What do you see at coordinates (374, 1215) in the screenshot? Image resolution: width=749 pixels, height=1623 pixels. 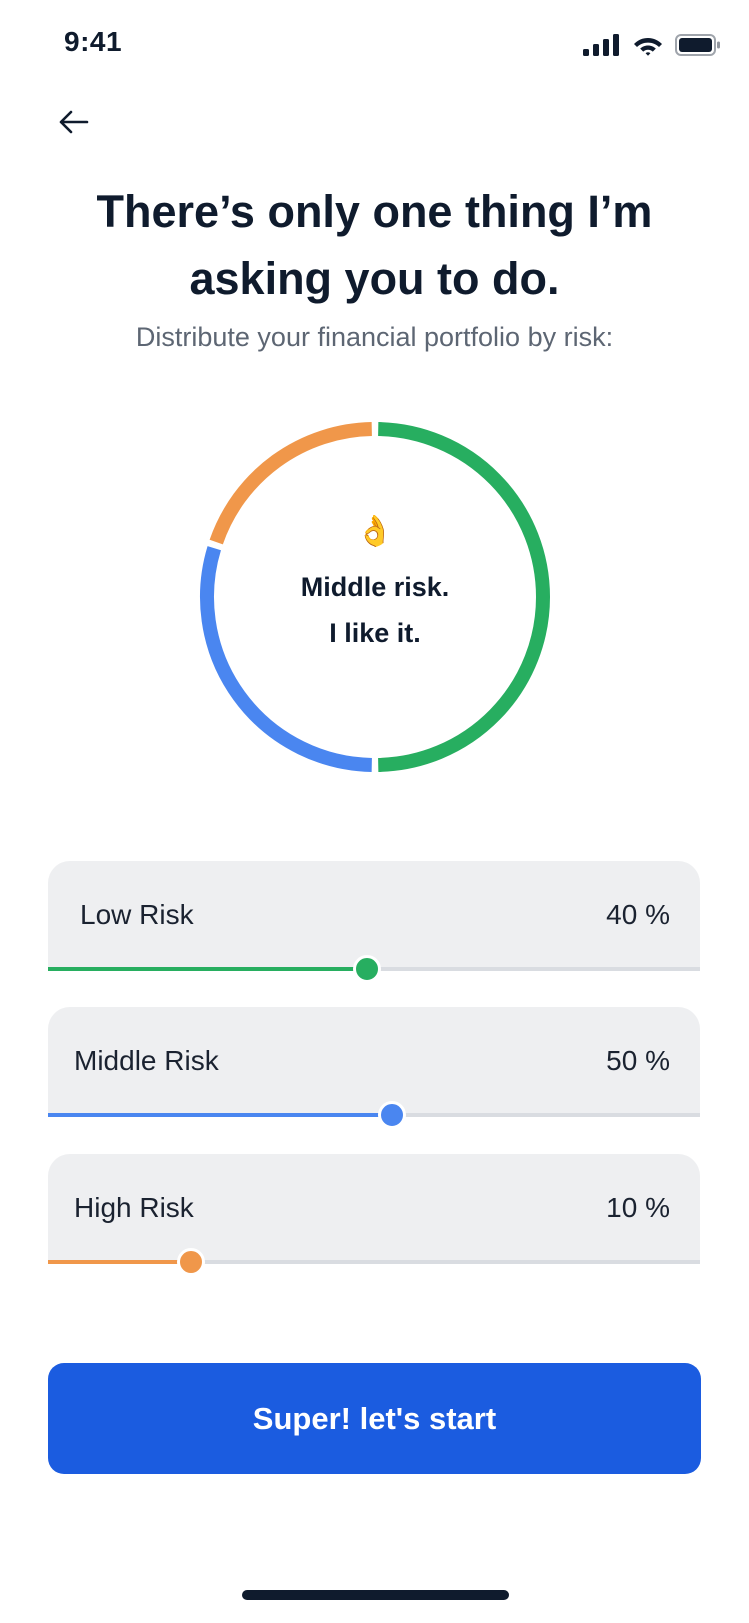 I see `slider-high-risk: High Risk 10 %` at bounding box center [374, 1215].